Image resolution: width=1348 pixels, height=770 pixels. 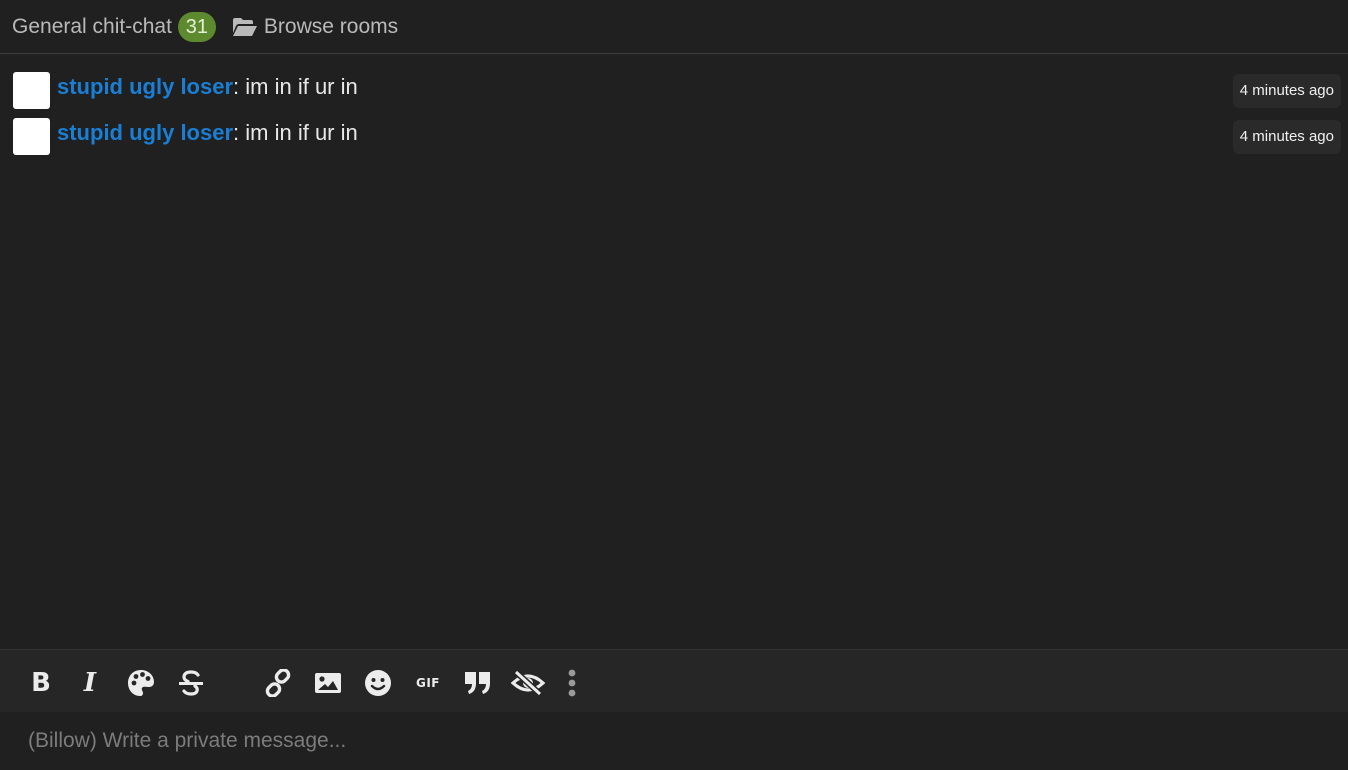 I want to click on quote-icon, so click(x=477, y=683).